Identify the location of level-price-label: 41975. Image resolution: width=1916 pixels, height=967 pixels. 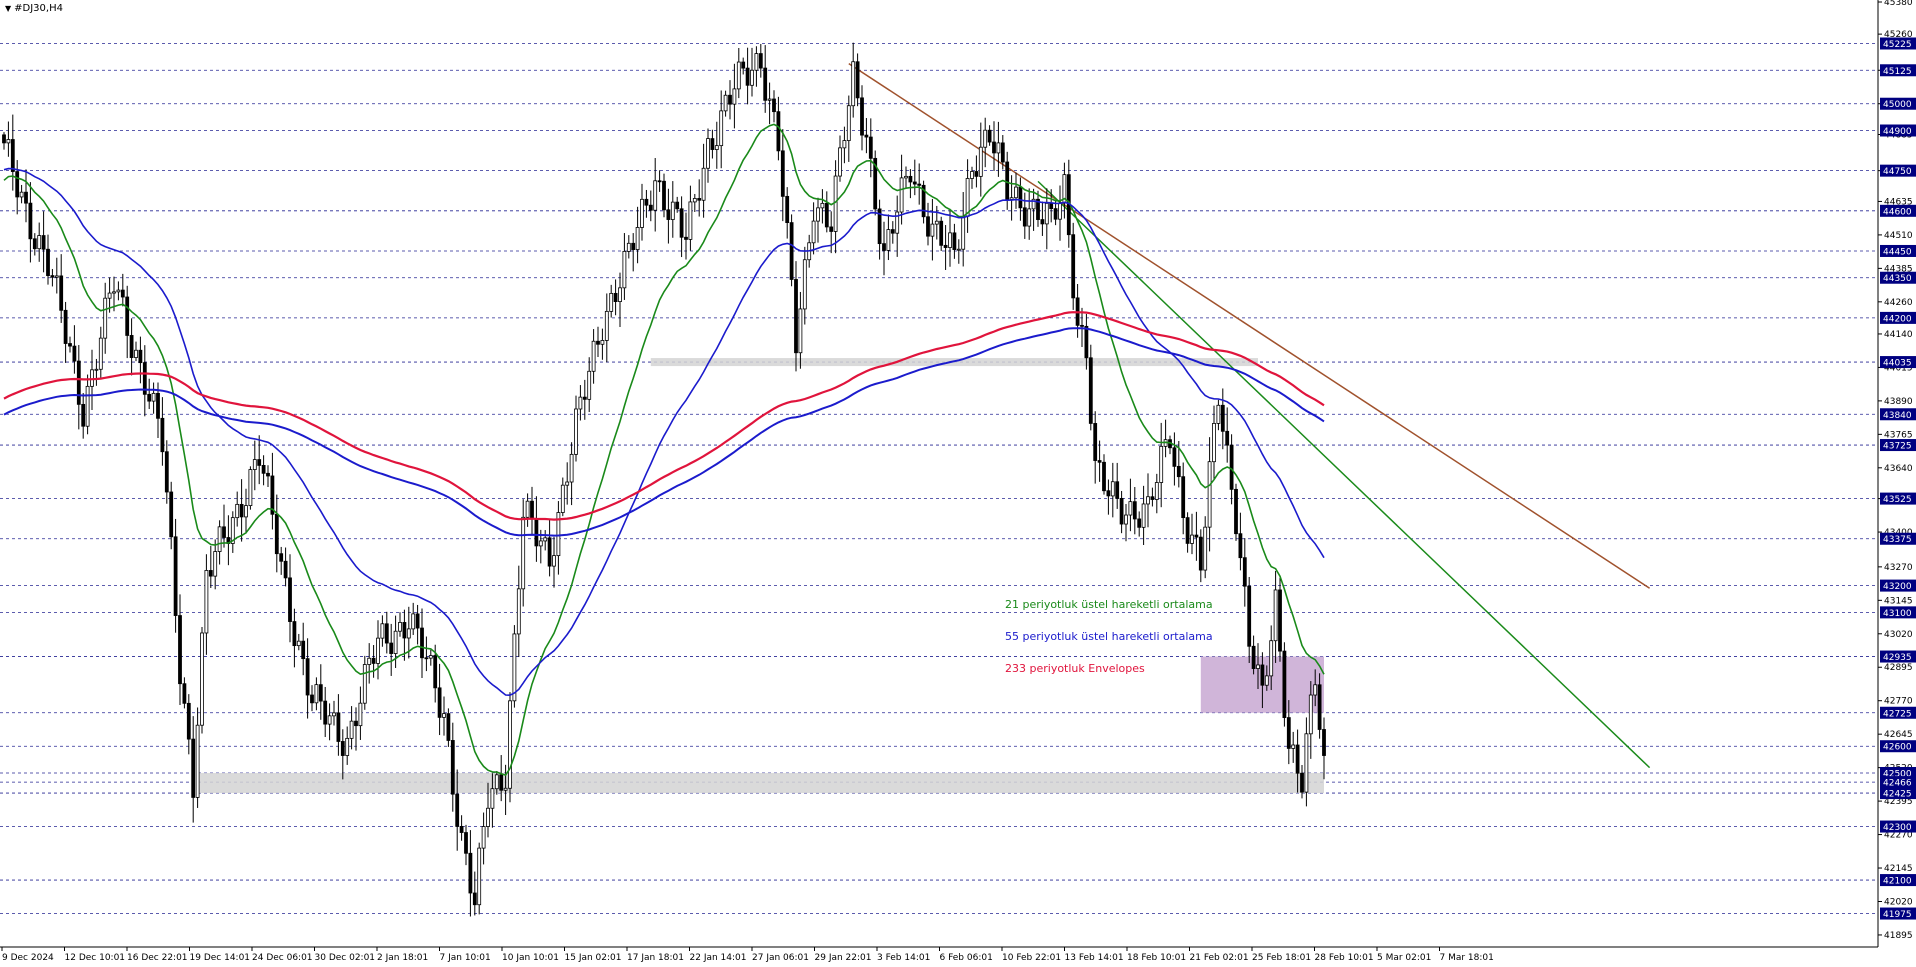
(1897, 915).